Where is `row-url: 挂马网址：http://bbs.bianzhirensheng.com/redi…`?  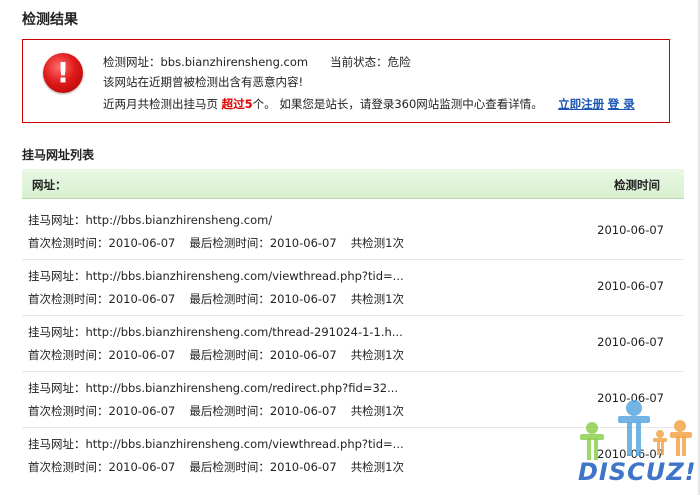
row-url: 挂马网址：http://bbs.bianzhirensheng.com/redi… is located at coordinates (213, 388).